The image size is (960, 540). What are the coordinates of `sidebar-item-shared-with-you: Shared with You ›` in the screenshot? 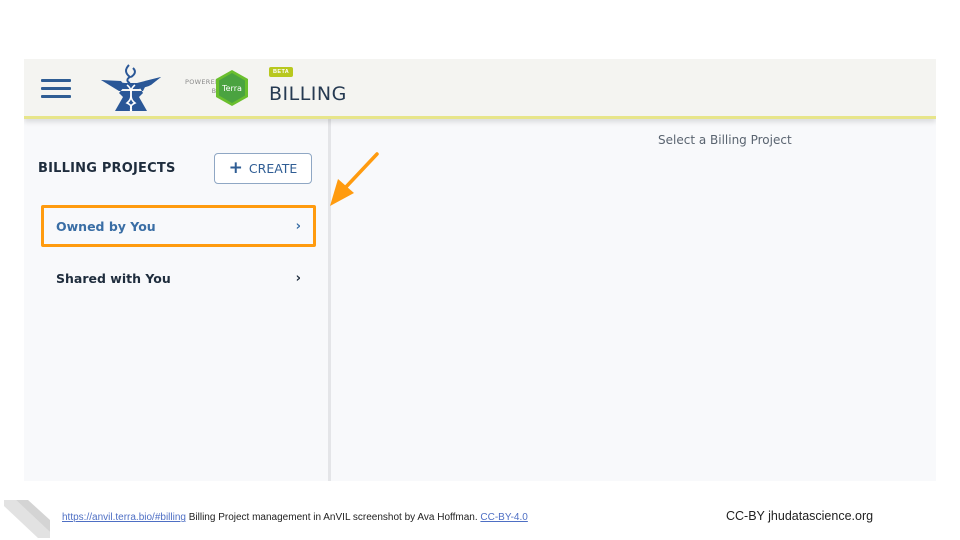 It's located at (178, 278).